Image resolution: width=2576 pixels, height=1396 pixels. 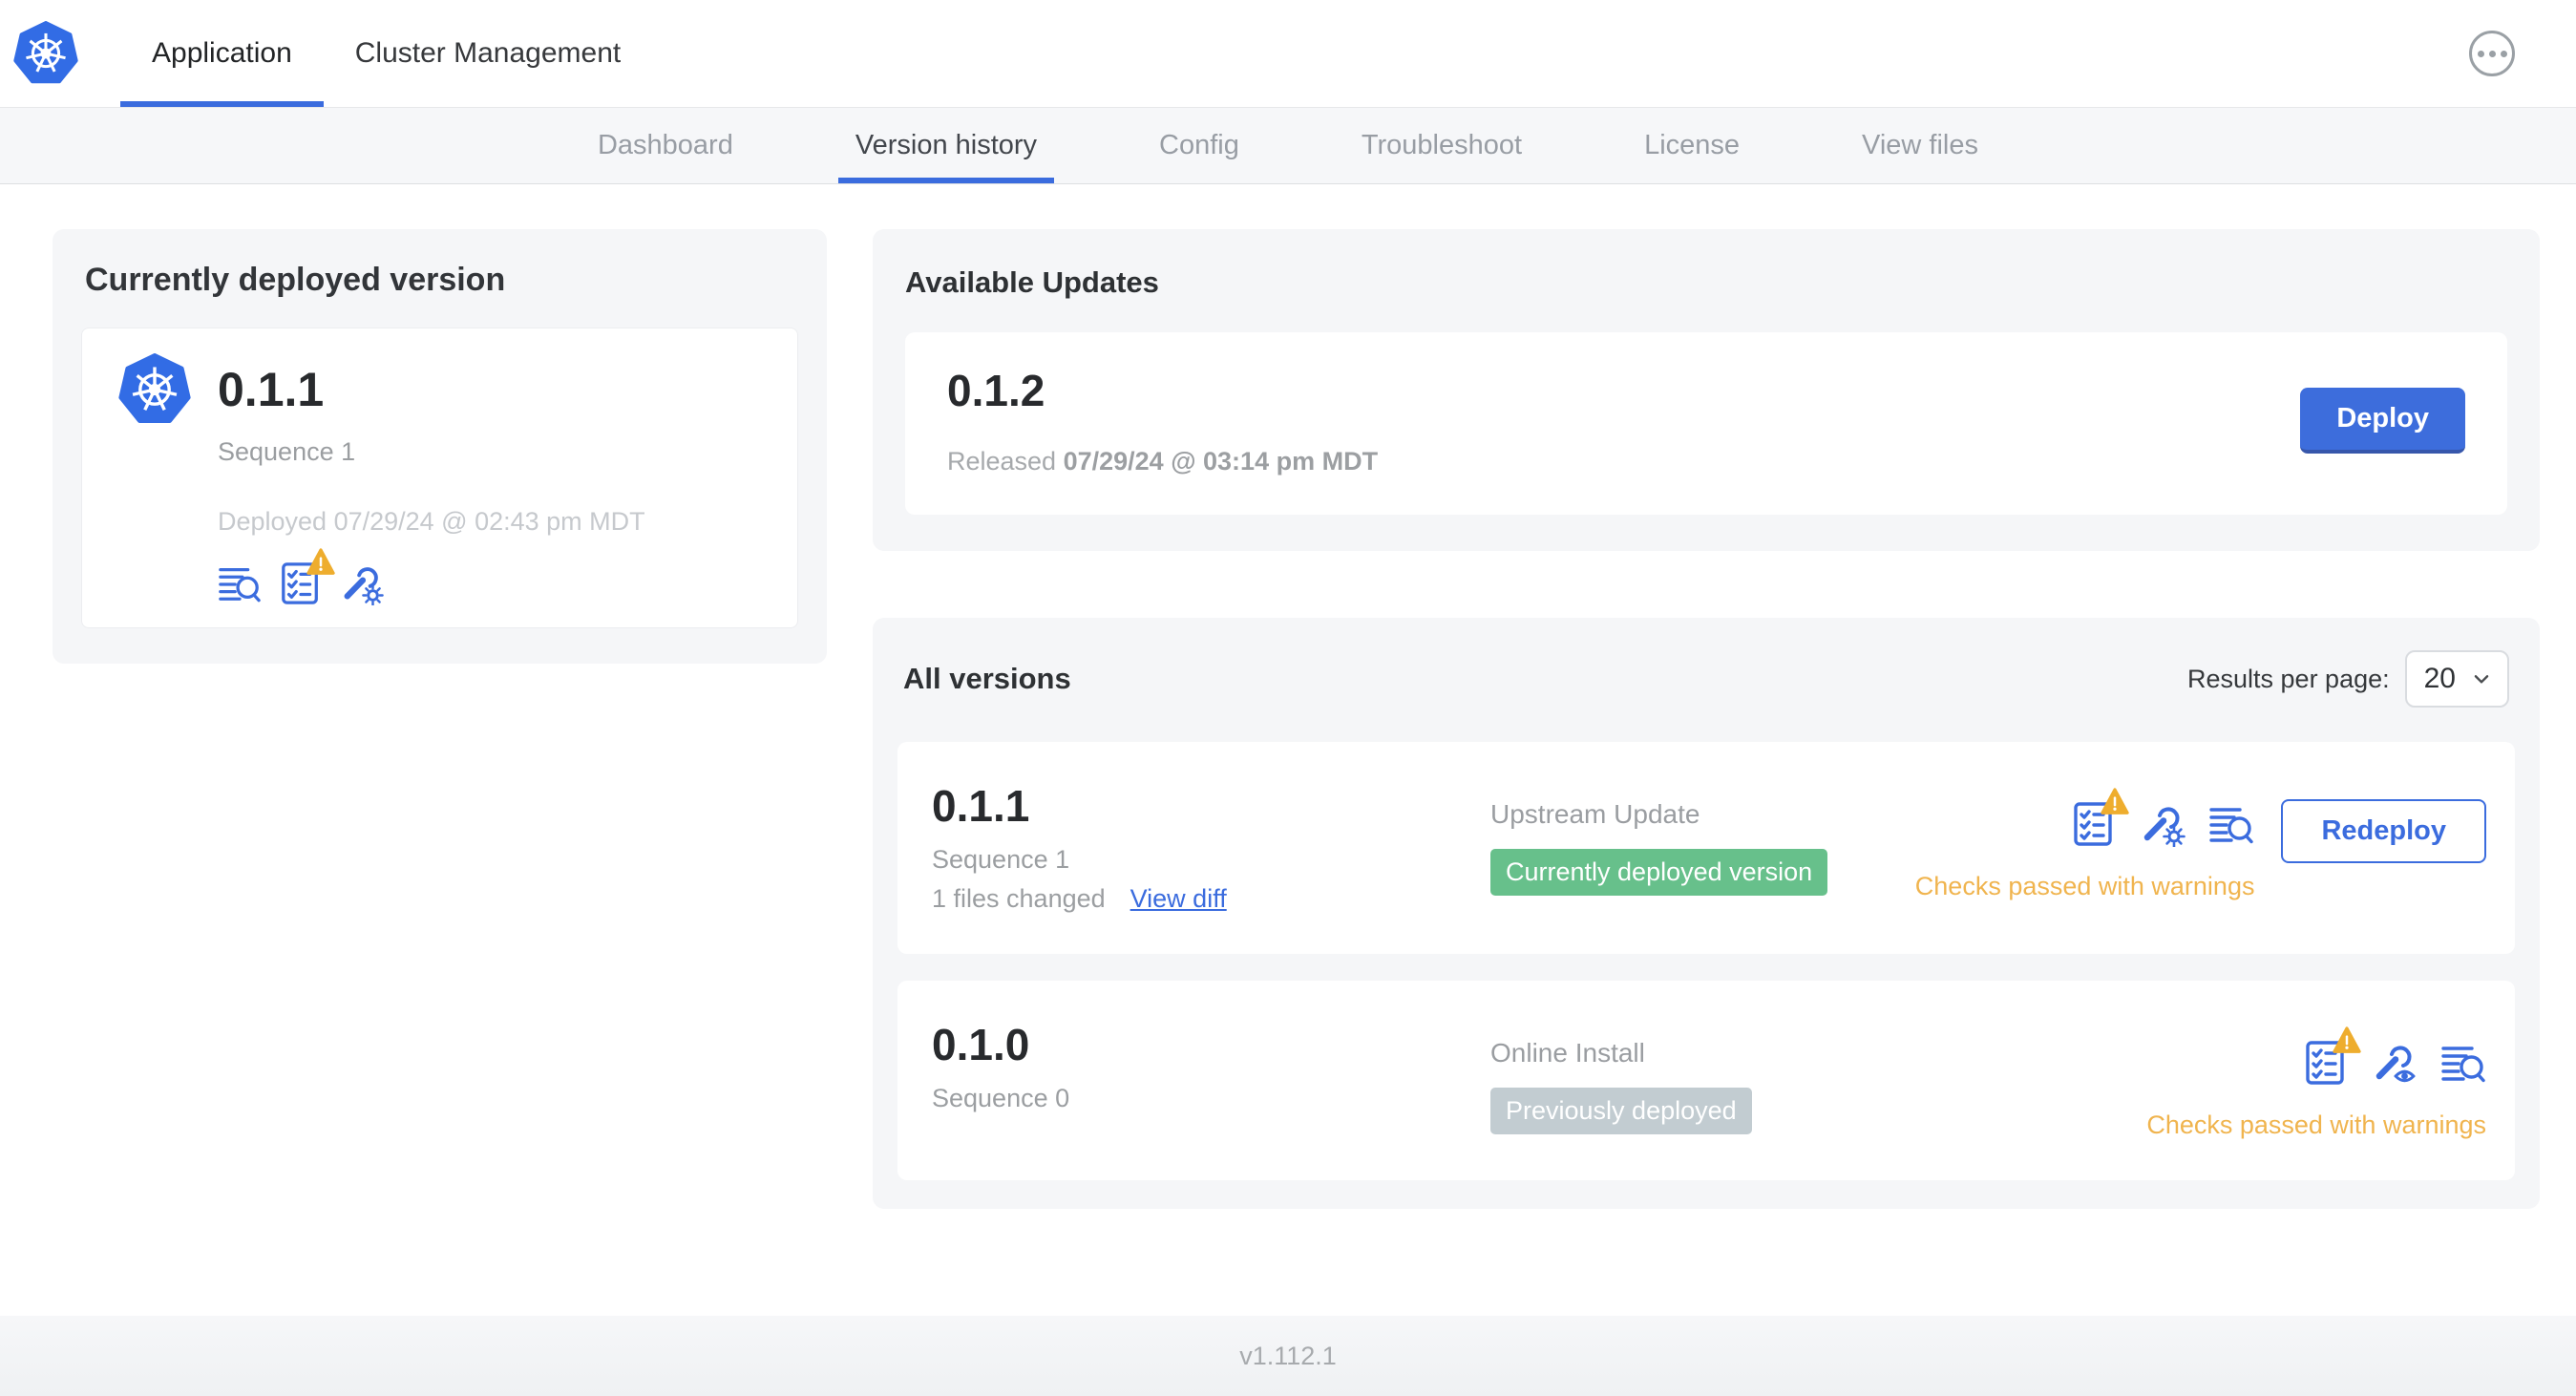 What do you see at coordinates (1001, 1098) in the screenshot?
I see `row-sequence-label: Sequence 0` at bounding box center [1001, 1098].